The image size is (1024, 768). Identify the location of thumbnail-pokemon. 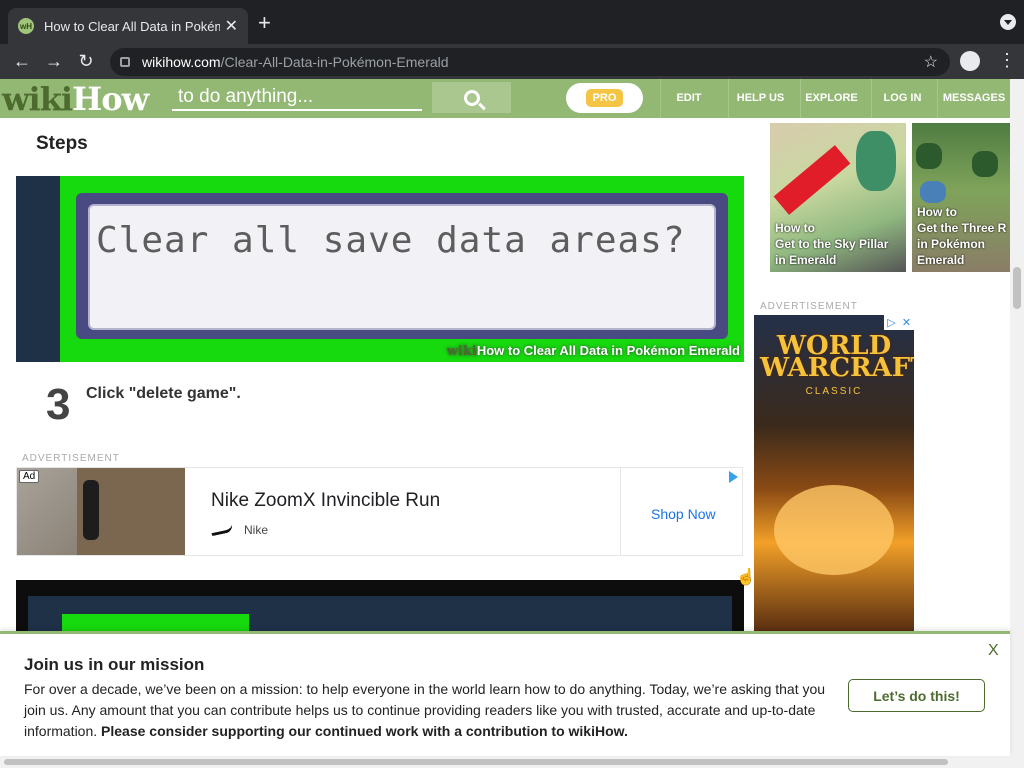
(876, 161).